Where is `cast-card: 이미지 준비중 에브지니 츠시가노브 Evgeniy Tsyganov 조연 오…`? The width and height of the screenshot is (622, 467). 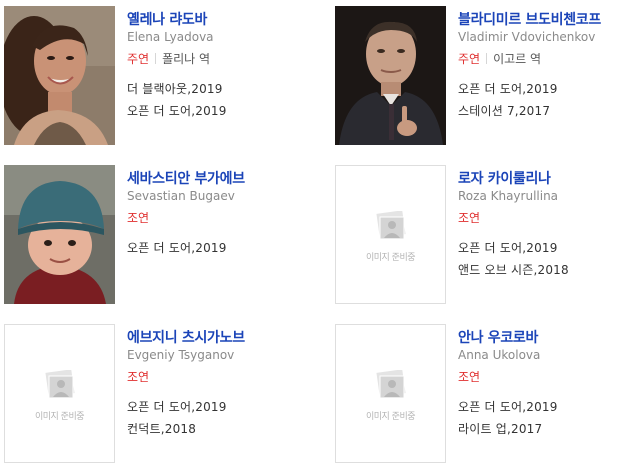
cast-card: 이미지 준비중 에브지니 츠시가노브 Evgeniy Tsyganov 조연 오… is located at coordinates (154, 395).